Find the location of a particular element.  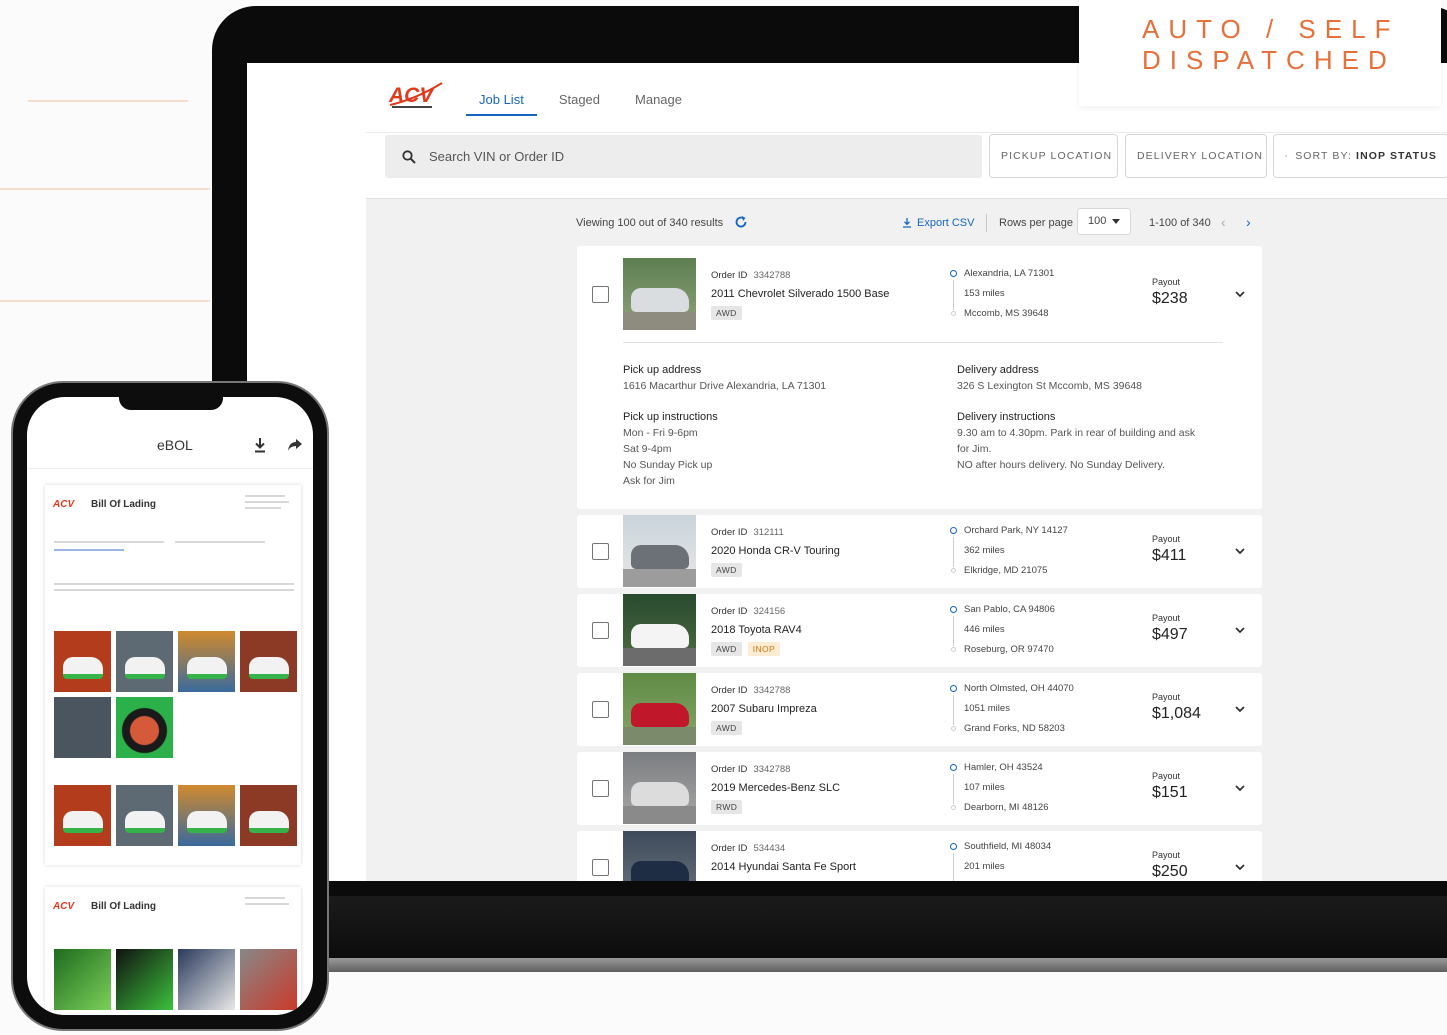

order-id-value: 312111 is located at coordinates (768, 532).